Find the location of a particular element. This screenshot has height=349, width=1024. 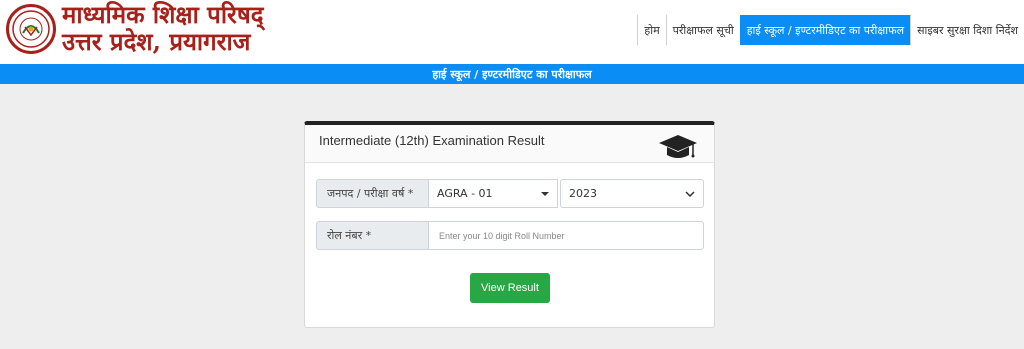

view-result-button: View Result is located at coordinates (510, 288).